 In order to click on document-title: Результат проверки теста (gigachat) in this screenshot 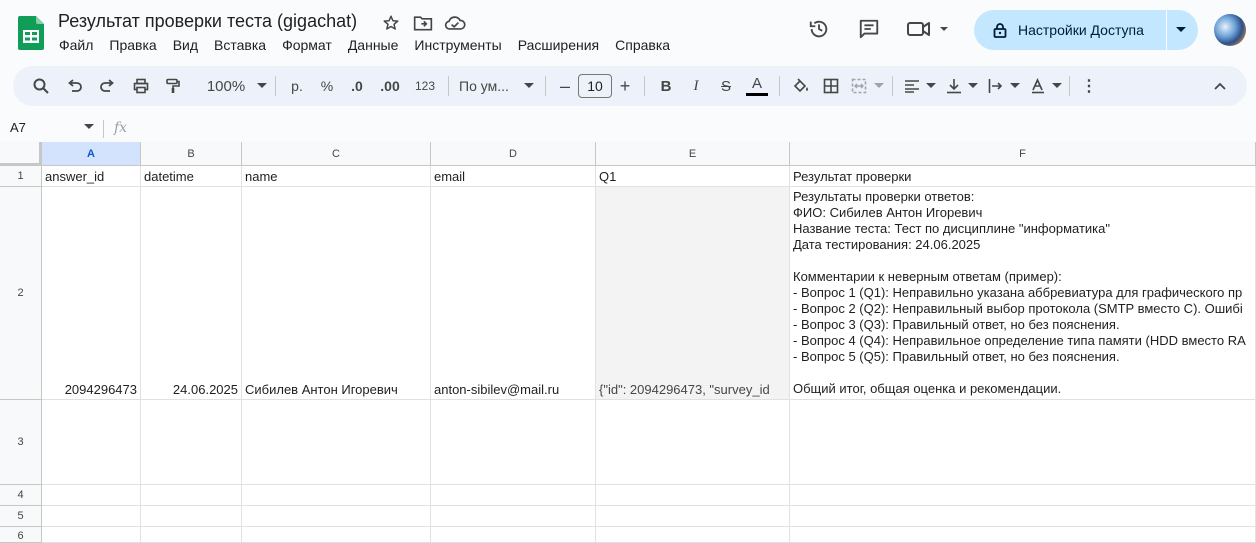, I will do `click(207, 21)`.